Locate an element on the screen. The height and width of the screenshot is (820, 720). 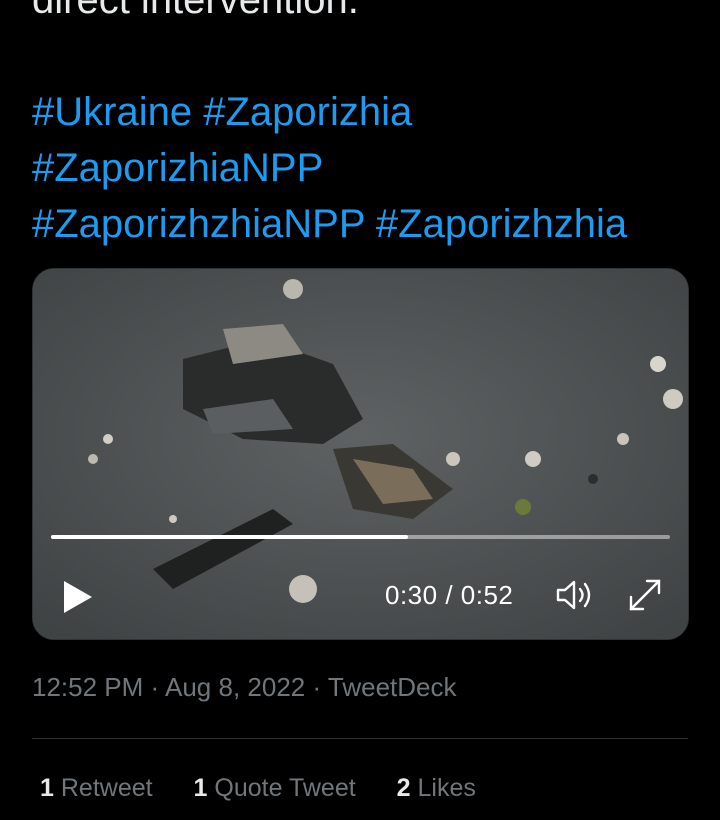
likes-count: 2 is located at coordinates (403, 788).